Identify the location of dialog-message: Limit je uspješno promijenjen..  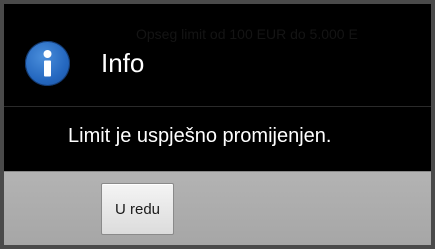
(200, 136).